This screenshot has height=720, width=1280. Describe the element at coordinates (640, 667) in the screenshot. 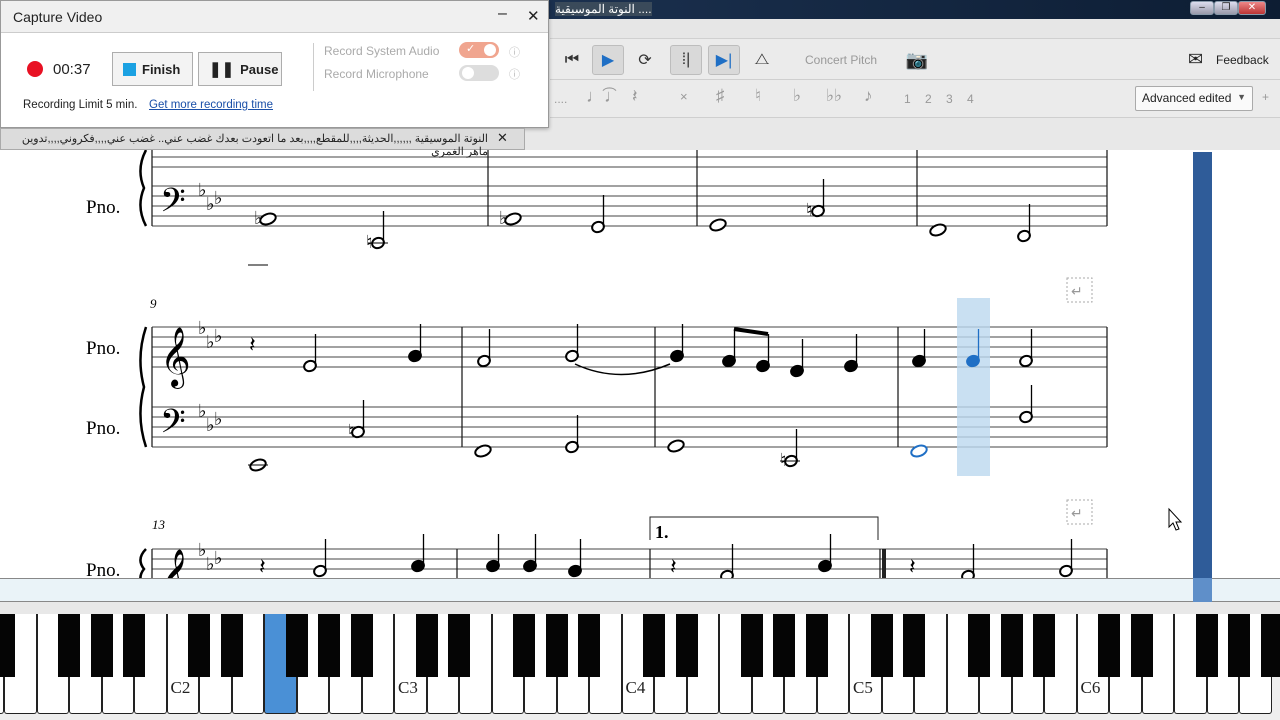

I see `piano-keyboard: C2 C3 C4 C5 C6` at that location.